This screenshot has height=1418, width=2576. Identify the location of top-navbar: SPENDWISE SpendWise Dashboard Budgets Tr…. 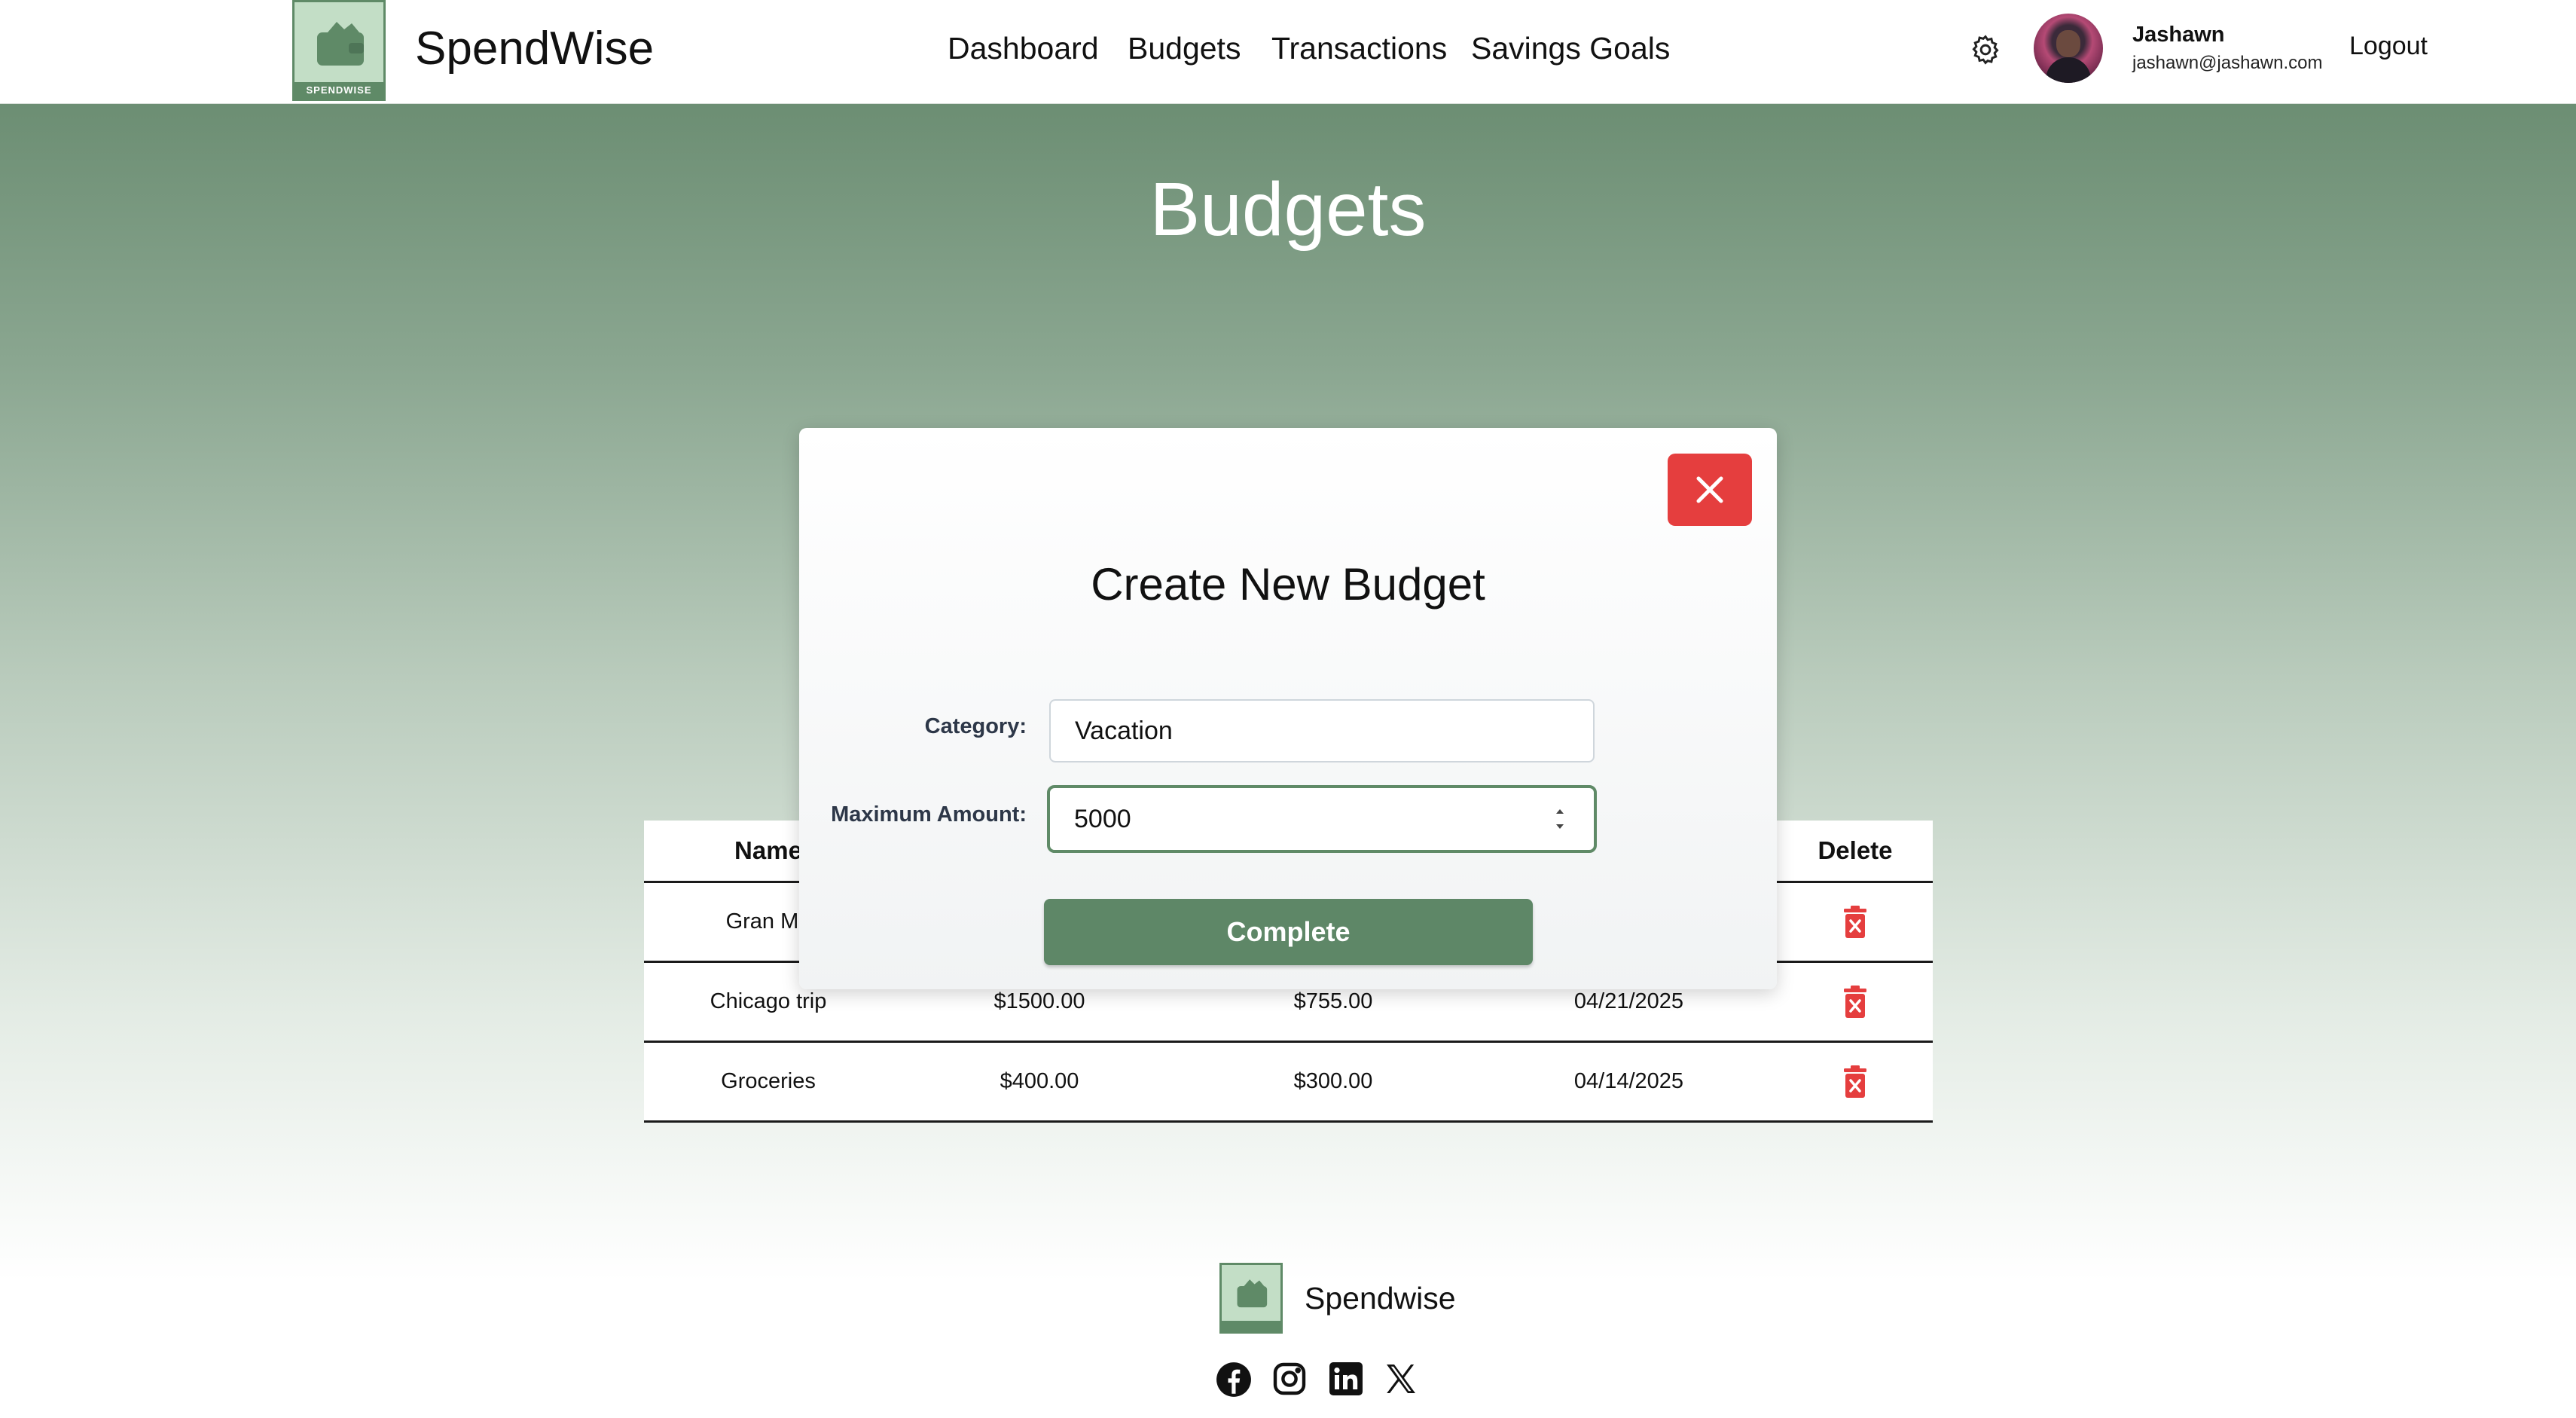
(1288, 52).